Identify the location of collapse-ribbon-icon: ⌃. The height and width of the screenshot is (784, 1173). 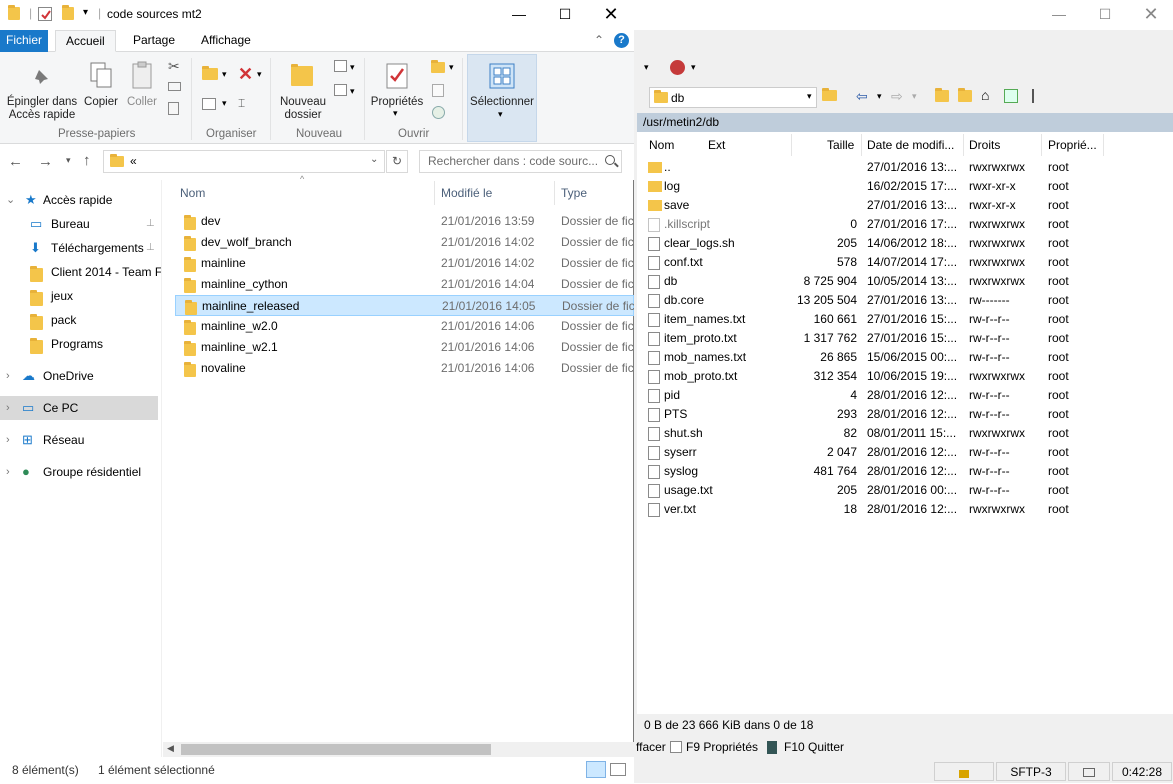
(599, 40).